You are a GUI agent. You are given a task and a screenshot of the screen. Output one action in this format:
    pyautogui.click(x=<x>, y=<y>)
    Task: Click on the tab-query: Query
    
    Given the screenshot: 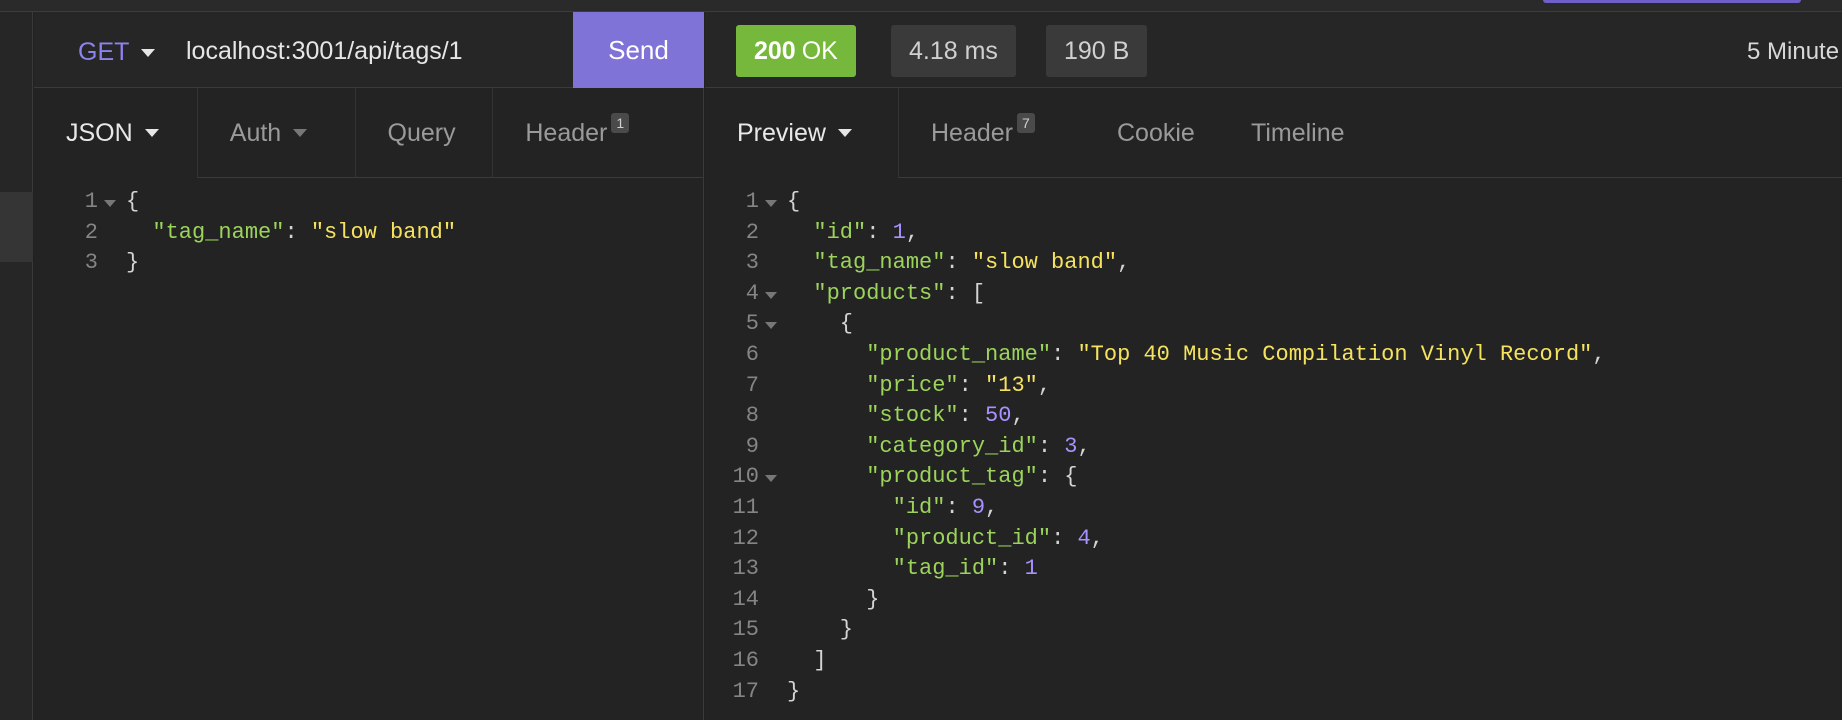 What is the action you would take?
    pyautogui.click(x=425, y=133)
    